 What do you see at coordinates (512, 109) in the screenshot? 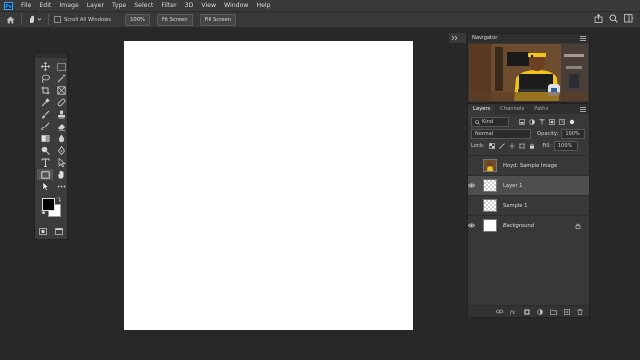
I see `tab-channels: Channels` at bounding box center [512, 109].